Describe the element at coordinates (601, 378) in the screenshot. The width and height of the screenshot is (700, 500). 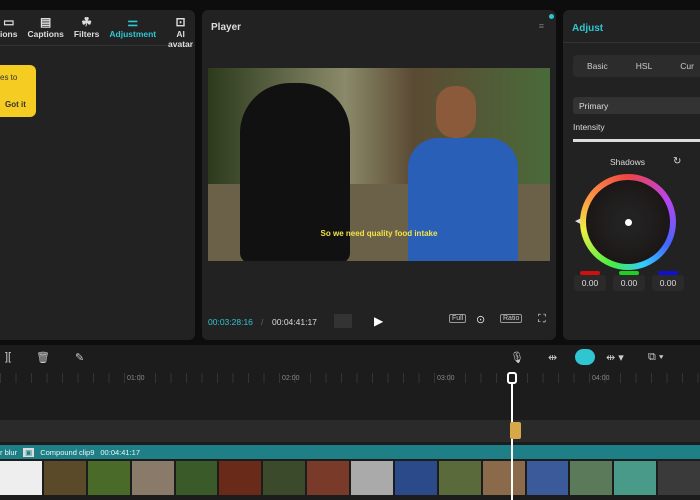
I see `ruler-label: 04:00` at that location.